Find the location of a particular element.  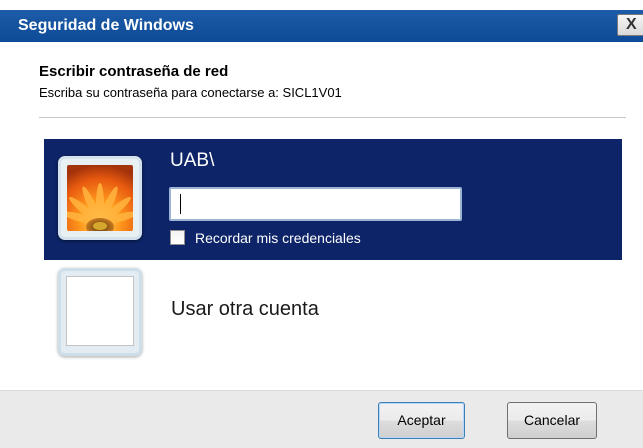

ok-button: Aceptar is located at coordinates (421, 420).